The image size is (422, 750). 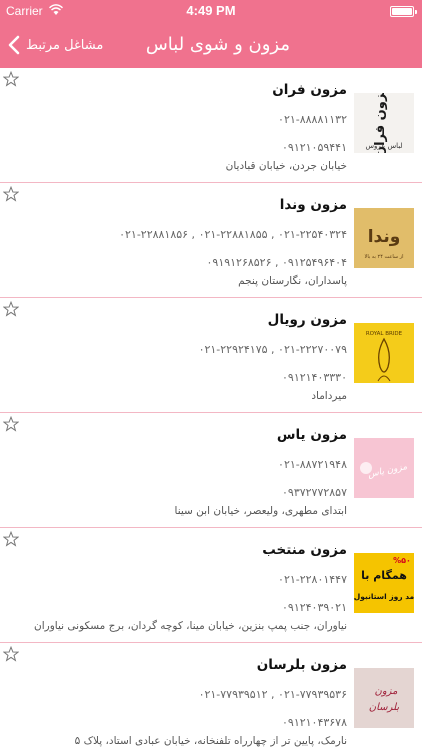 I want to click on thumbnail-sub-text: بلرسان, so click(x=384, y=707).